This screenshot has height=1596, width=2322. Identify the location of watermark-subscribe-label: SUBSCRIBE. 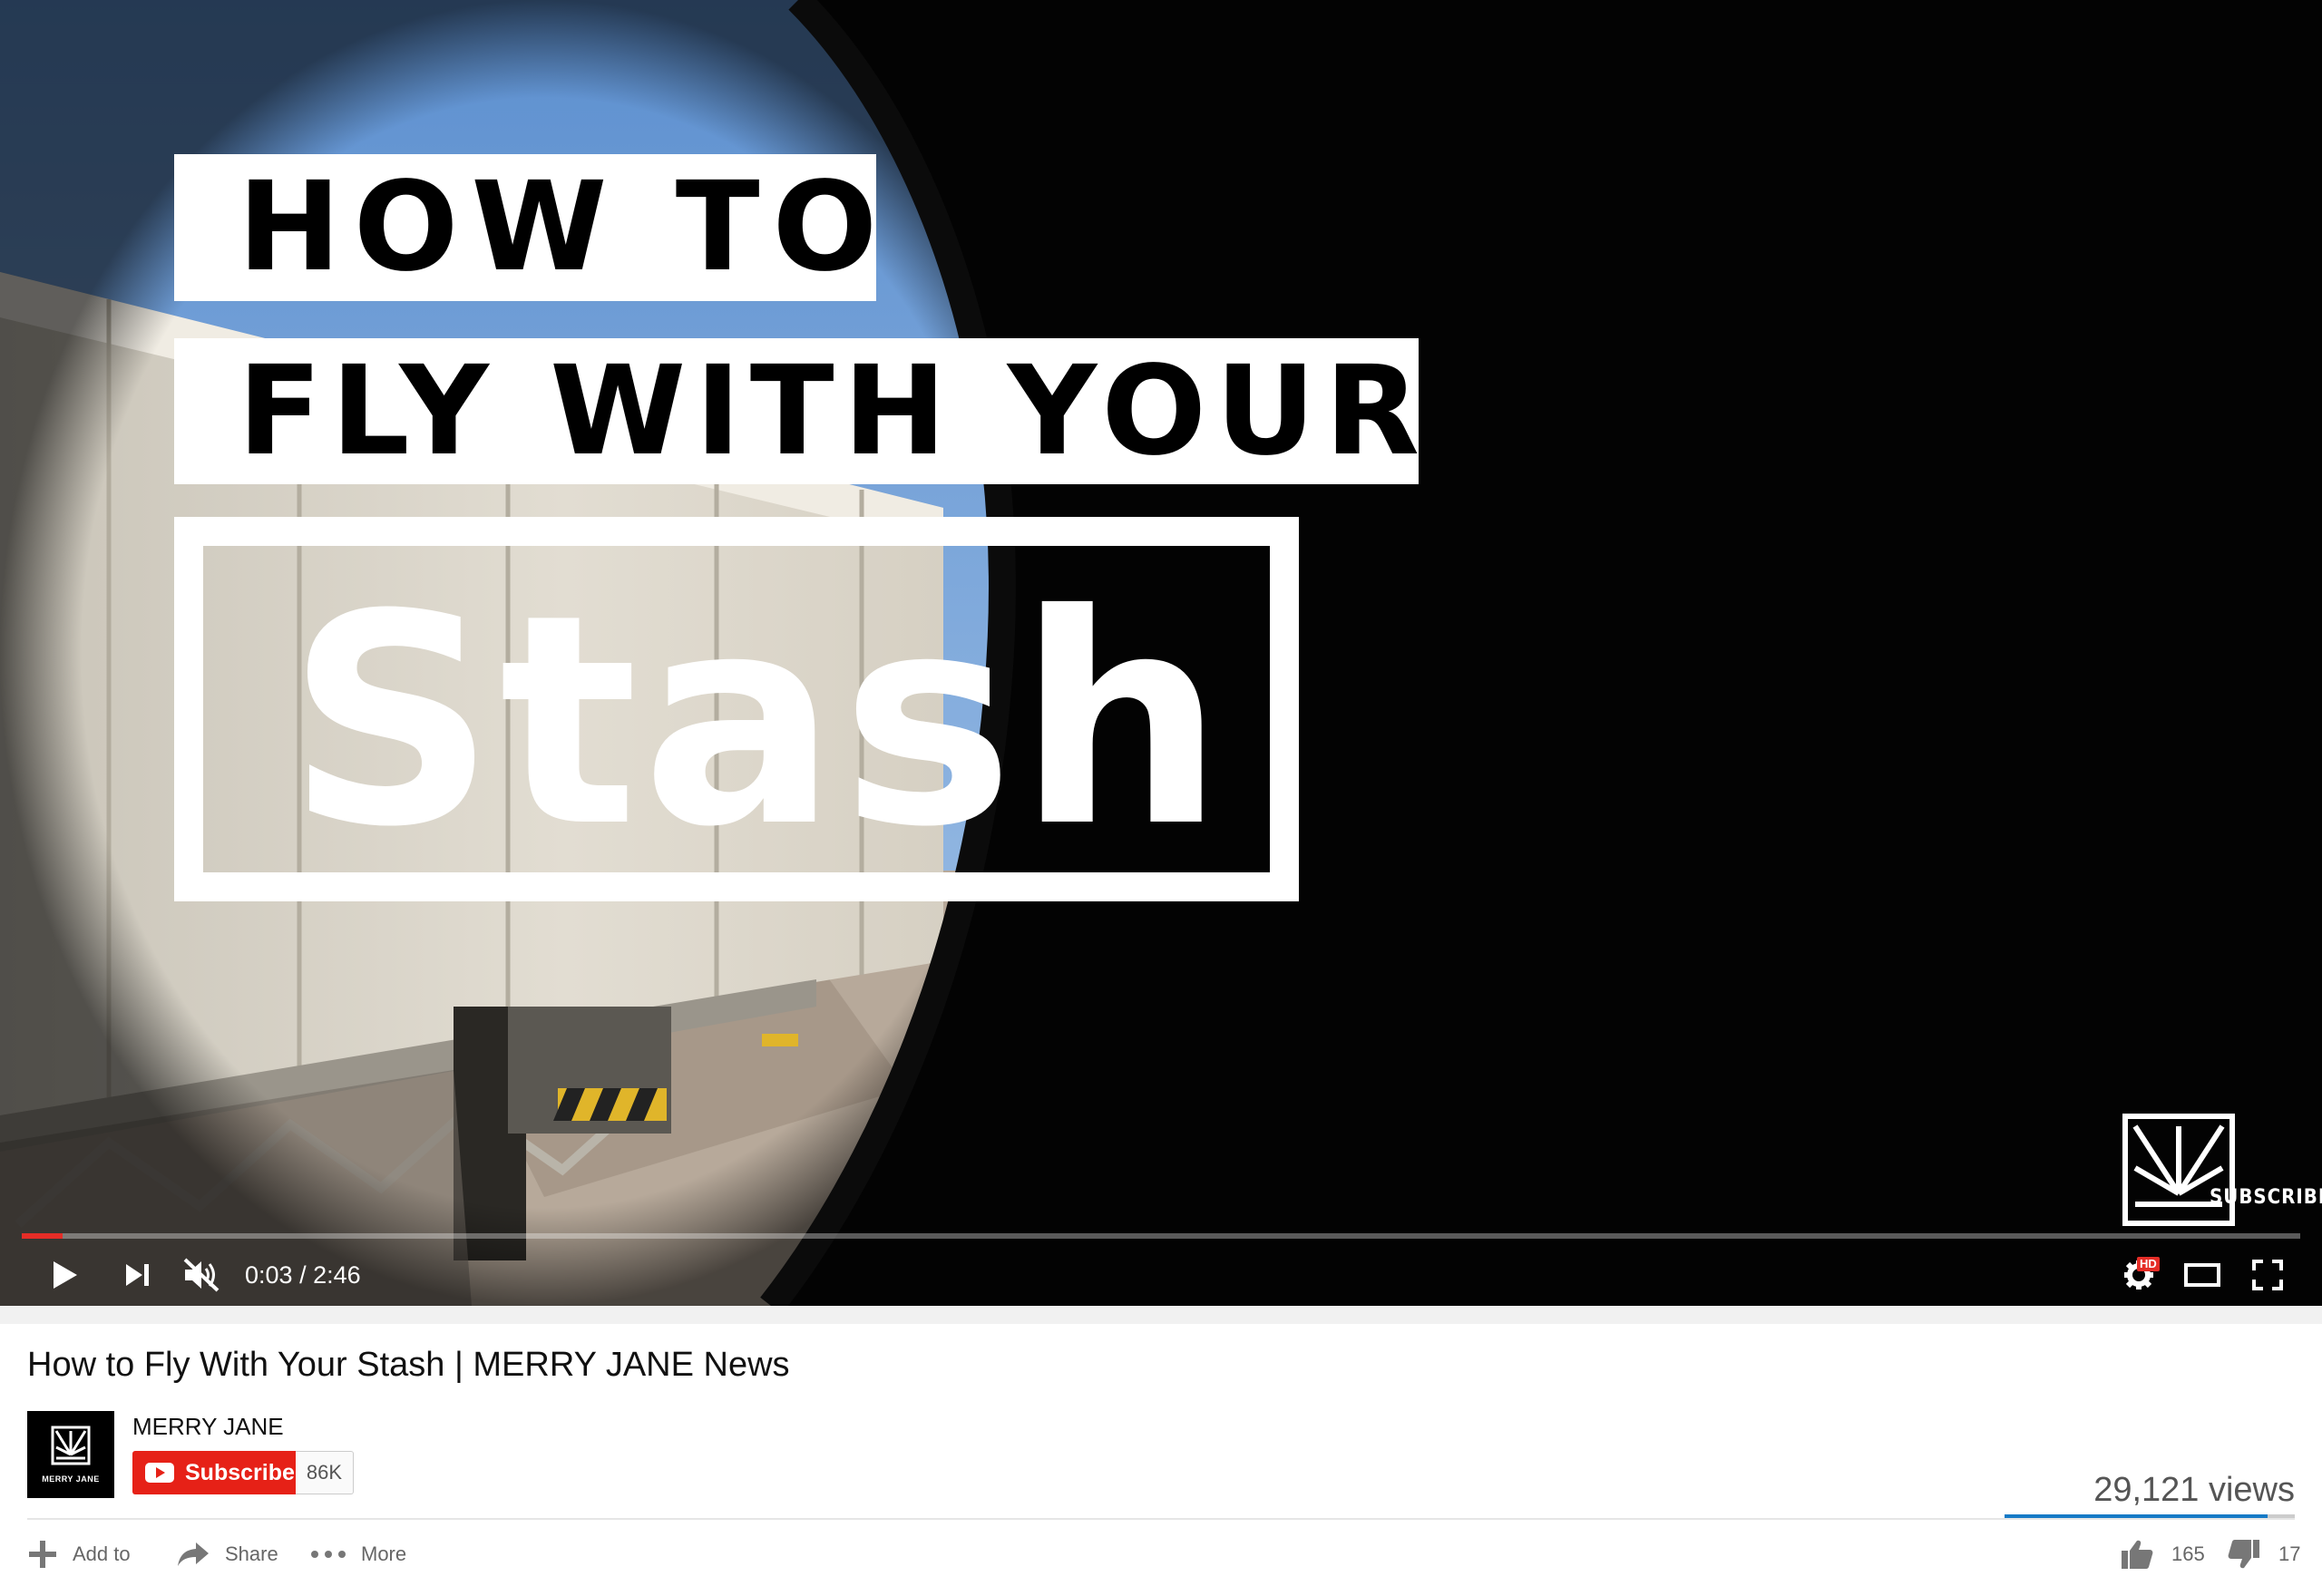
(2266, 1197).